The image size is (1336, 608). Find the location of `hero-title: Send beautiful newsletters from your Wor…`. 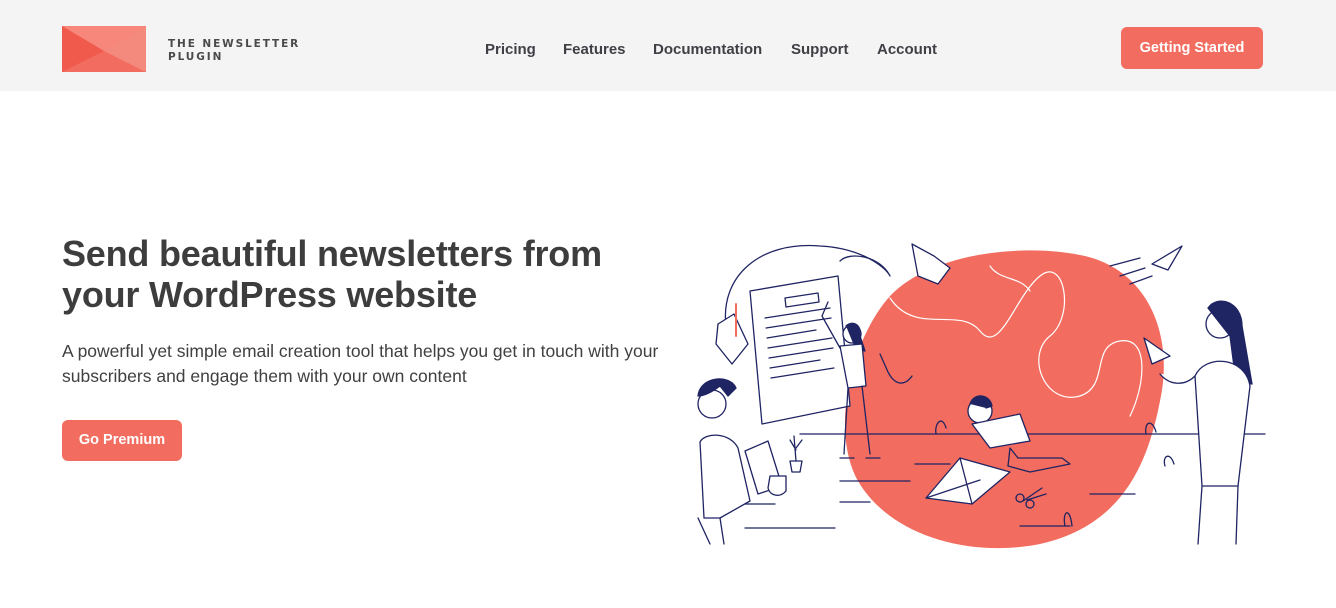

hero-title: Send beautiful newsletters from your Wor… is located at coordinates (332, 274).